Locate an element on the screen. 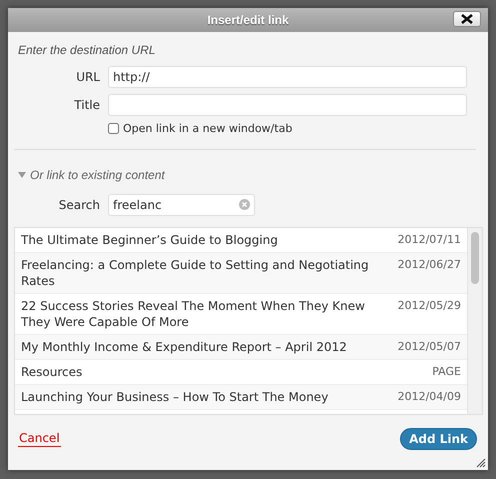 The width and height of the screenshot is (496, 479). clear-icon is located at coordinates (244, 204).